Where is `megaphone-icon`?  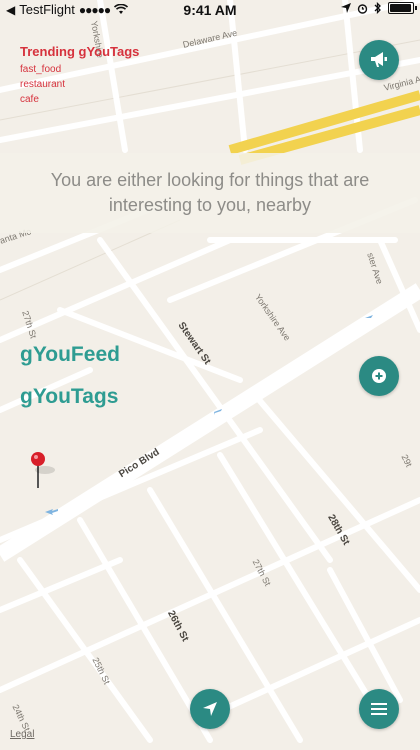 megaphone-icon is located at coordinates (379, 59).